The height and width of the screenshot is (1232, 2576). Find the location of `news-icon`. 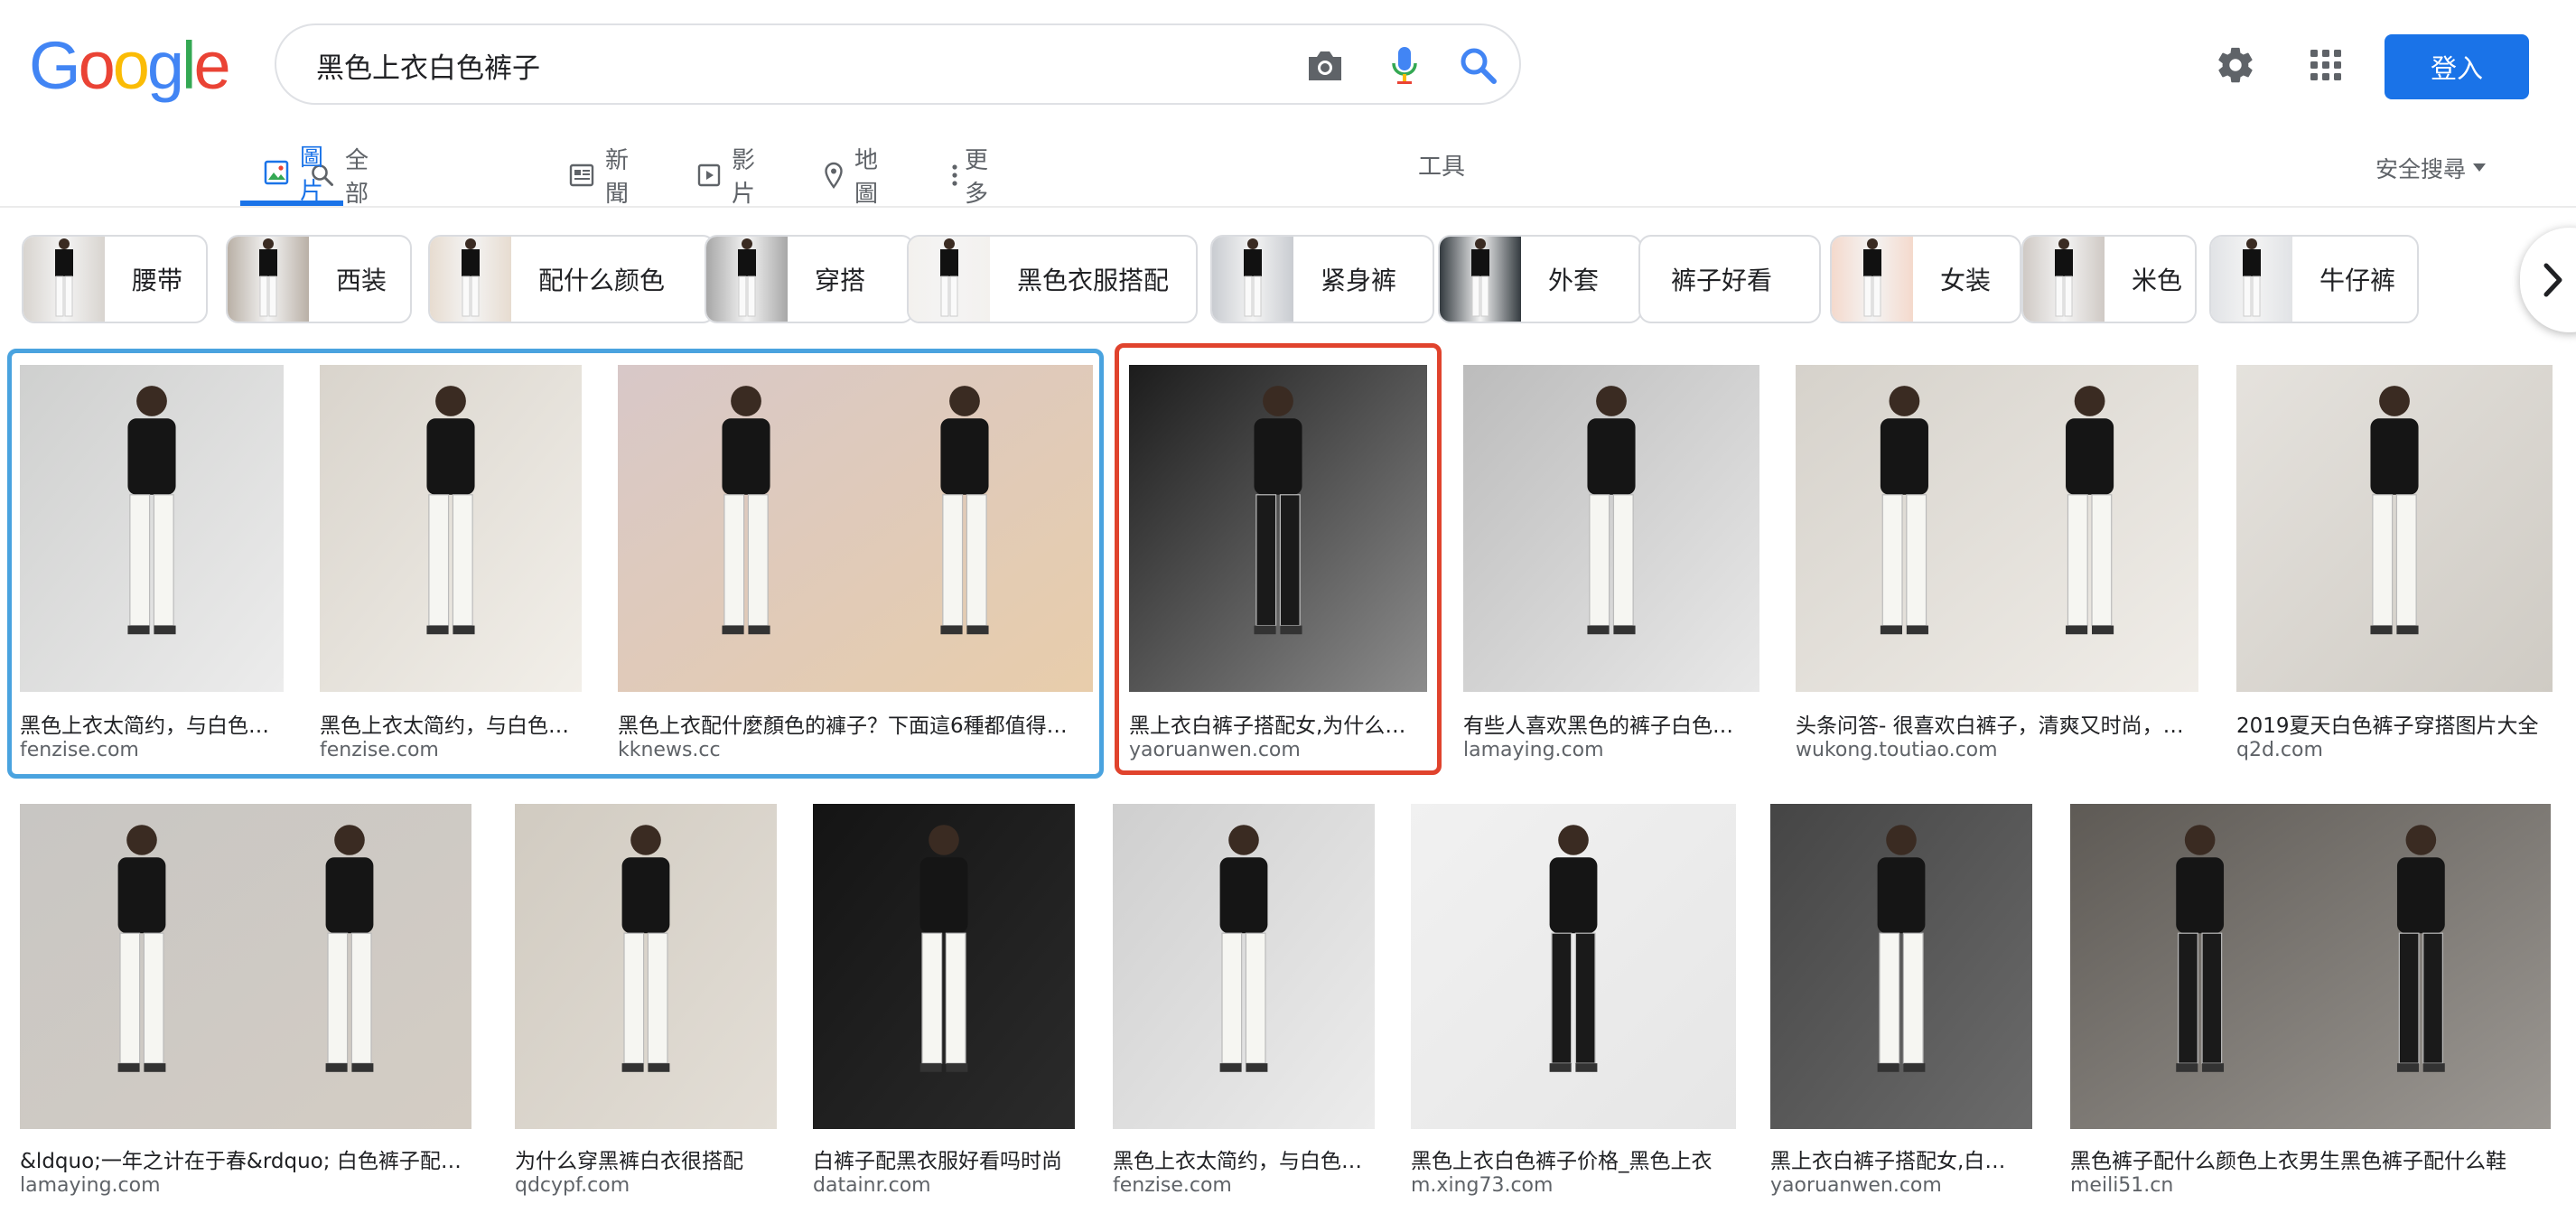

news-icon is located at coordinates (581, 175).